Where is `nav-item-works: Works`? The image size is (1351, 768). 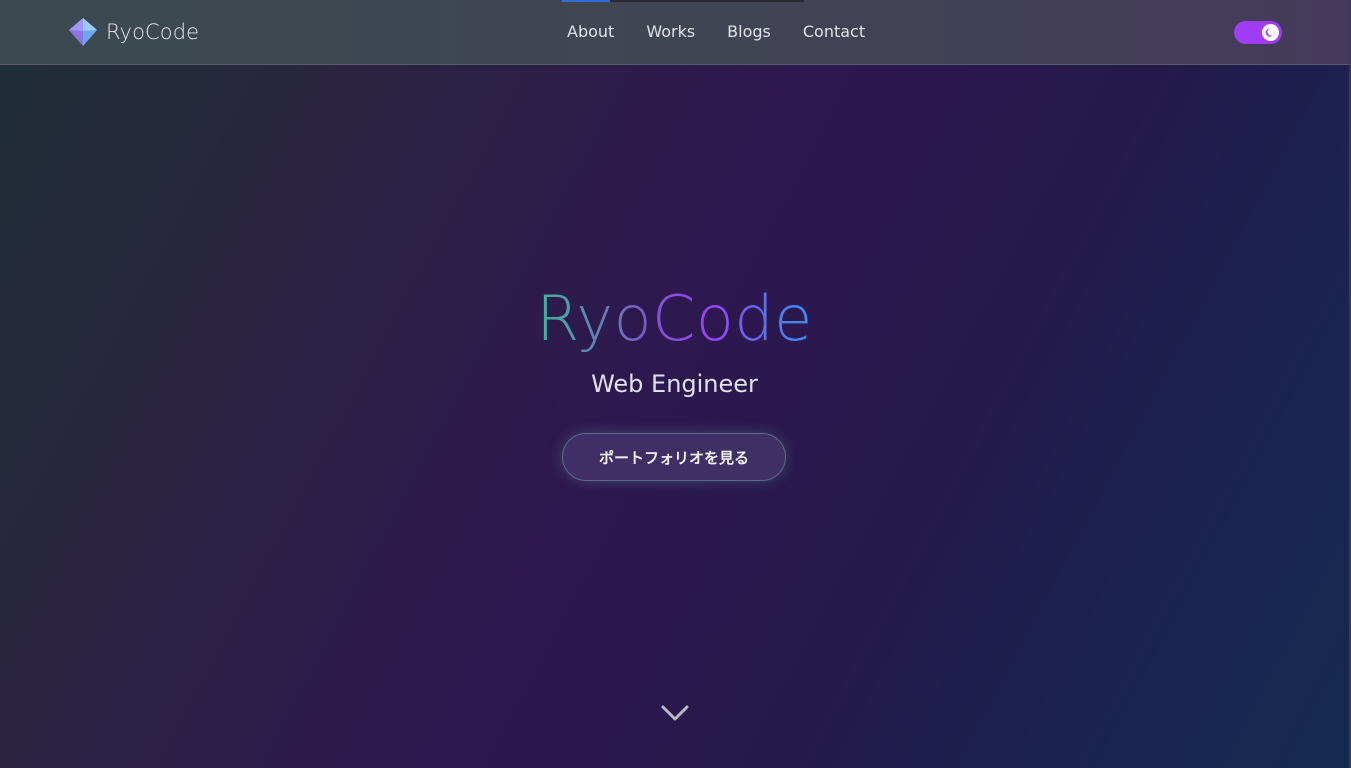 nav-item-works: Works is located at coordinates (670, 31).